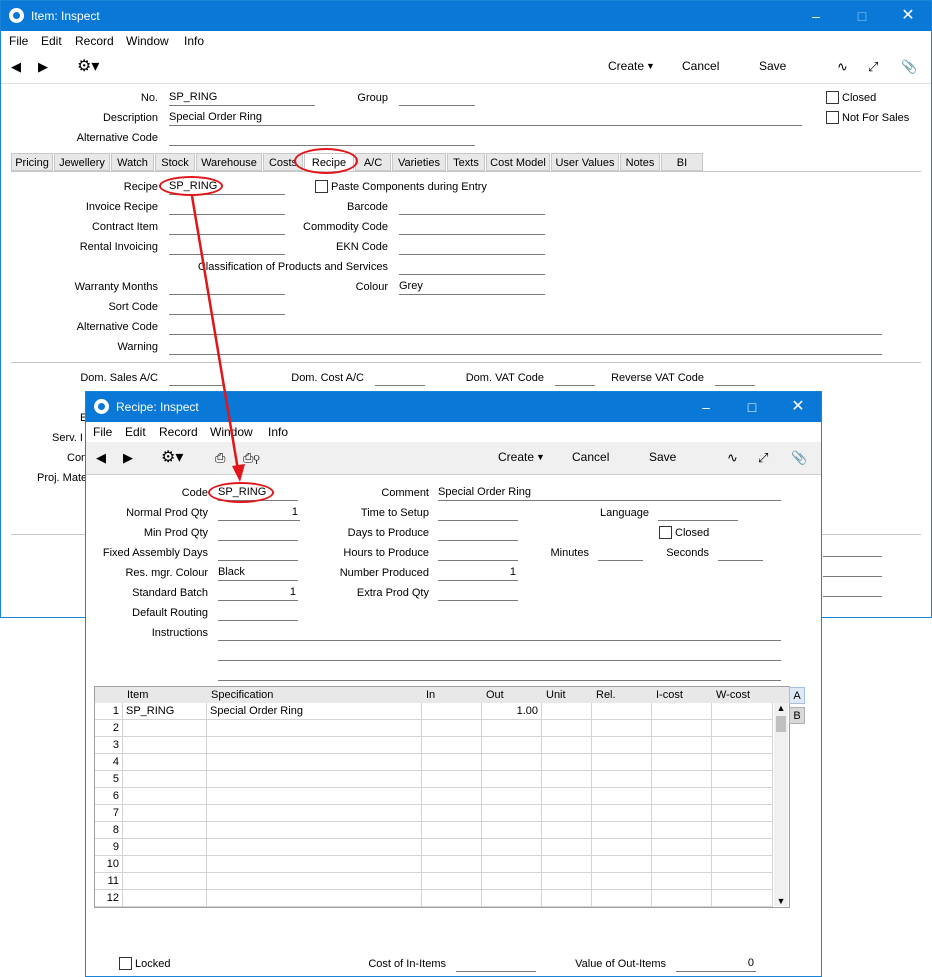  Describe the element at coordinates (419, 162) in the screenshot. I see `tab-varieties: Varieties` at that location.